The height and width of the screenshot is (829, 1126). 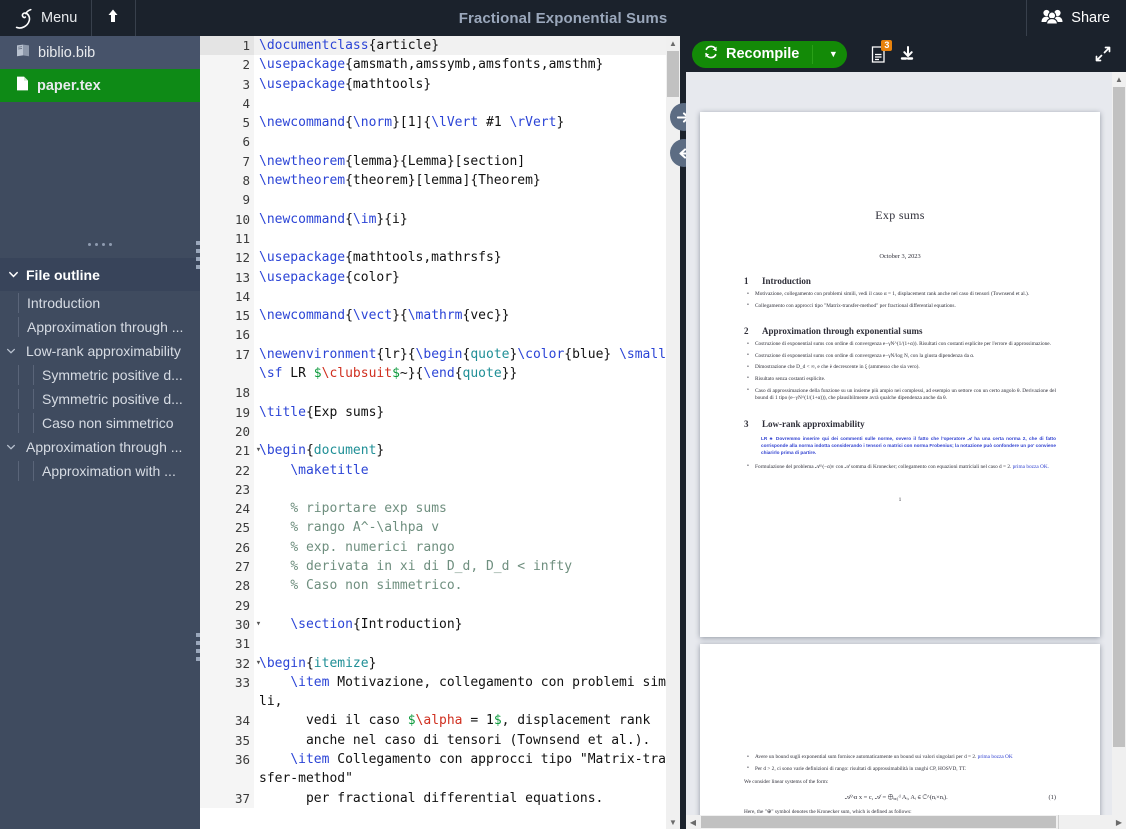 I want to click on code-line: 14, so click(x=440, y=296).